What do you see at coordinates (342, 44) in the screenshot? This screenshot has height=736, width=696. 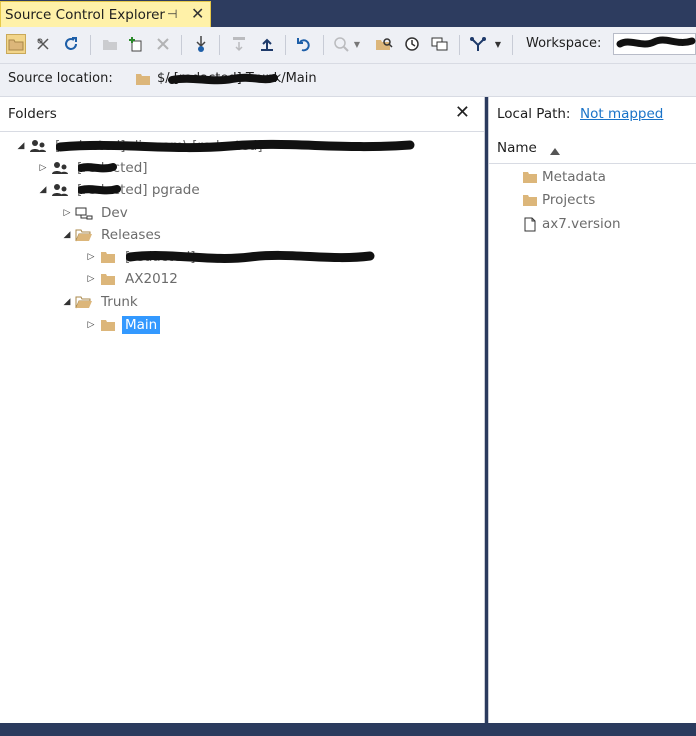 I see `compare-icon` at bounding box center [342, 44].